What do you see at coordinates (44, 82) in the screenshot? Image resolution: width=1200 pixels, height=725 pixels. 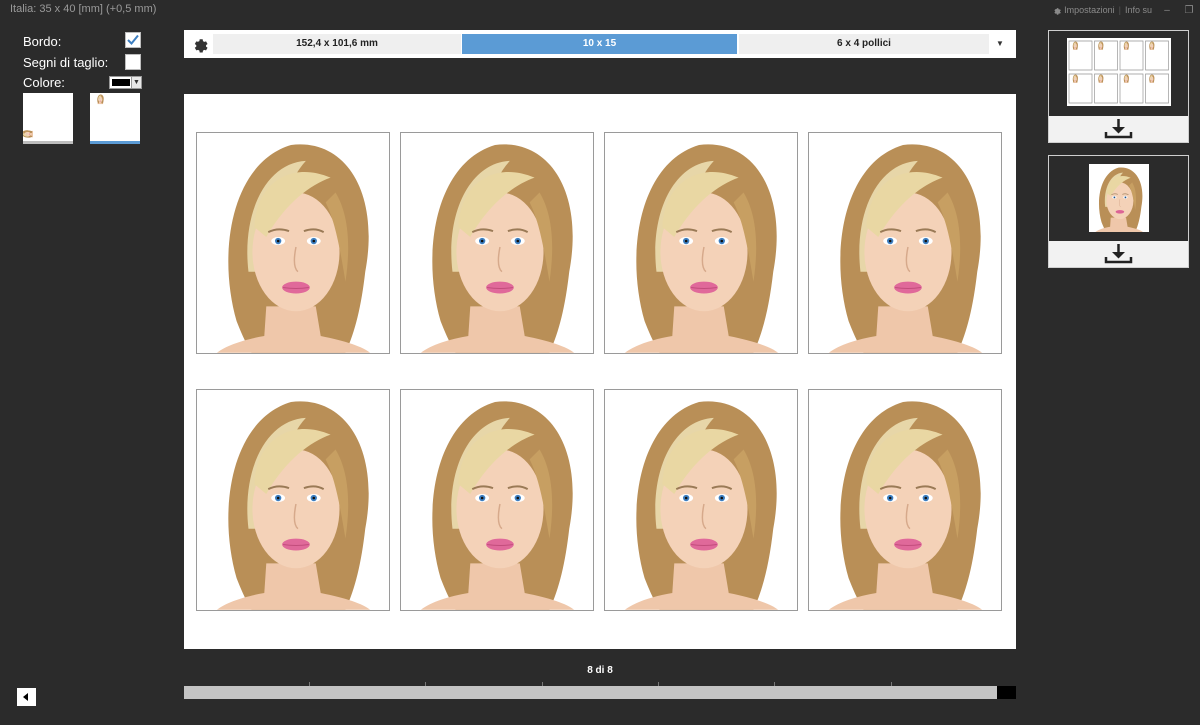 I see `color-label: Colore:` at bounding box center [44, 82].